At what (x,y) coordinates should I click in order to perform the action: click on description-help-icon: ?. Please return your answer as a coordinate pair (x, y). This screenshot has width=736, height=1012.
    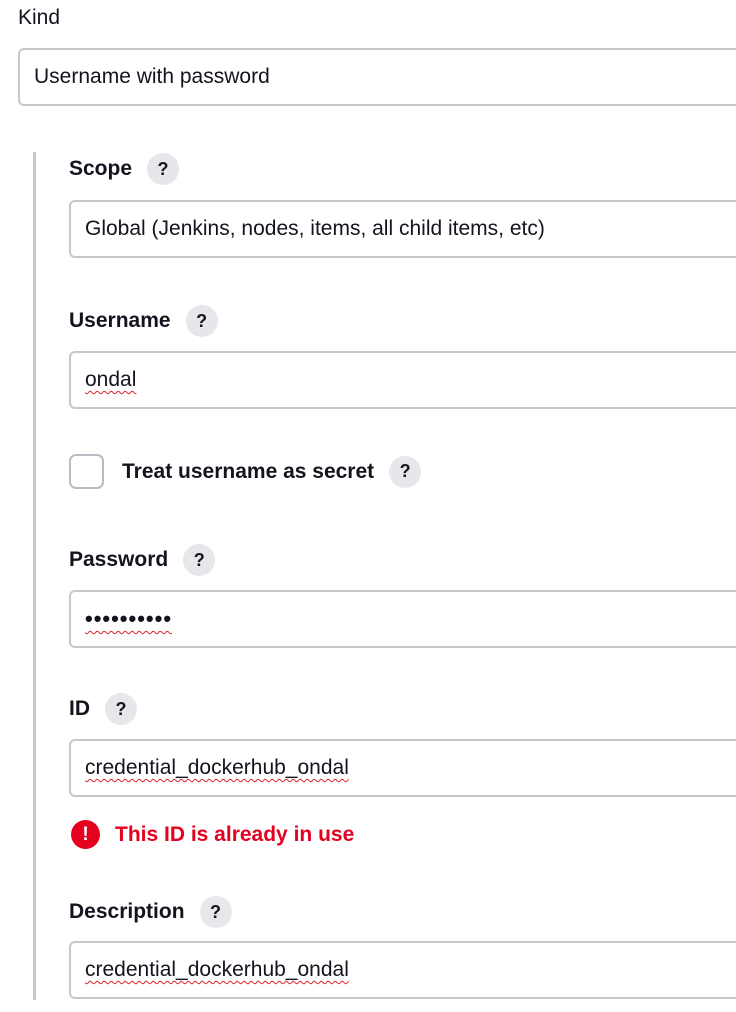
    Looking at the image, I should click on (215, 912).